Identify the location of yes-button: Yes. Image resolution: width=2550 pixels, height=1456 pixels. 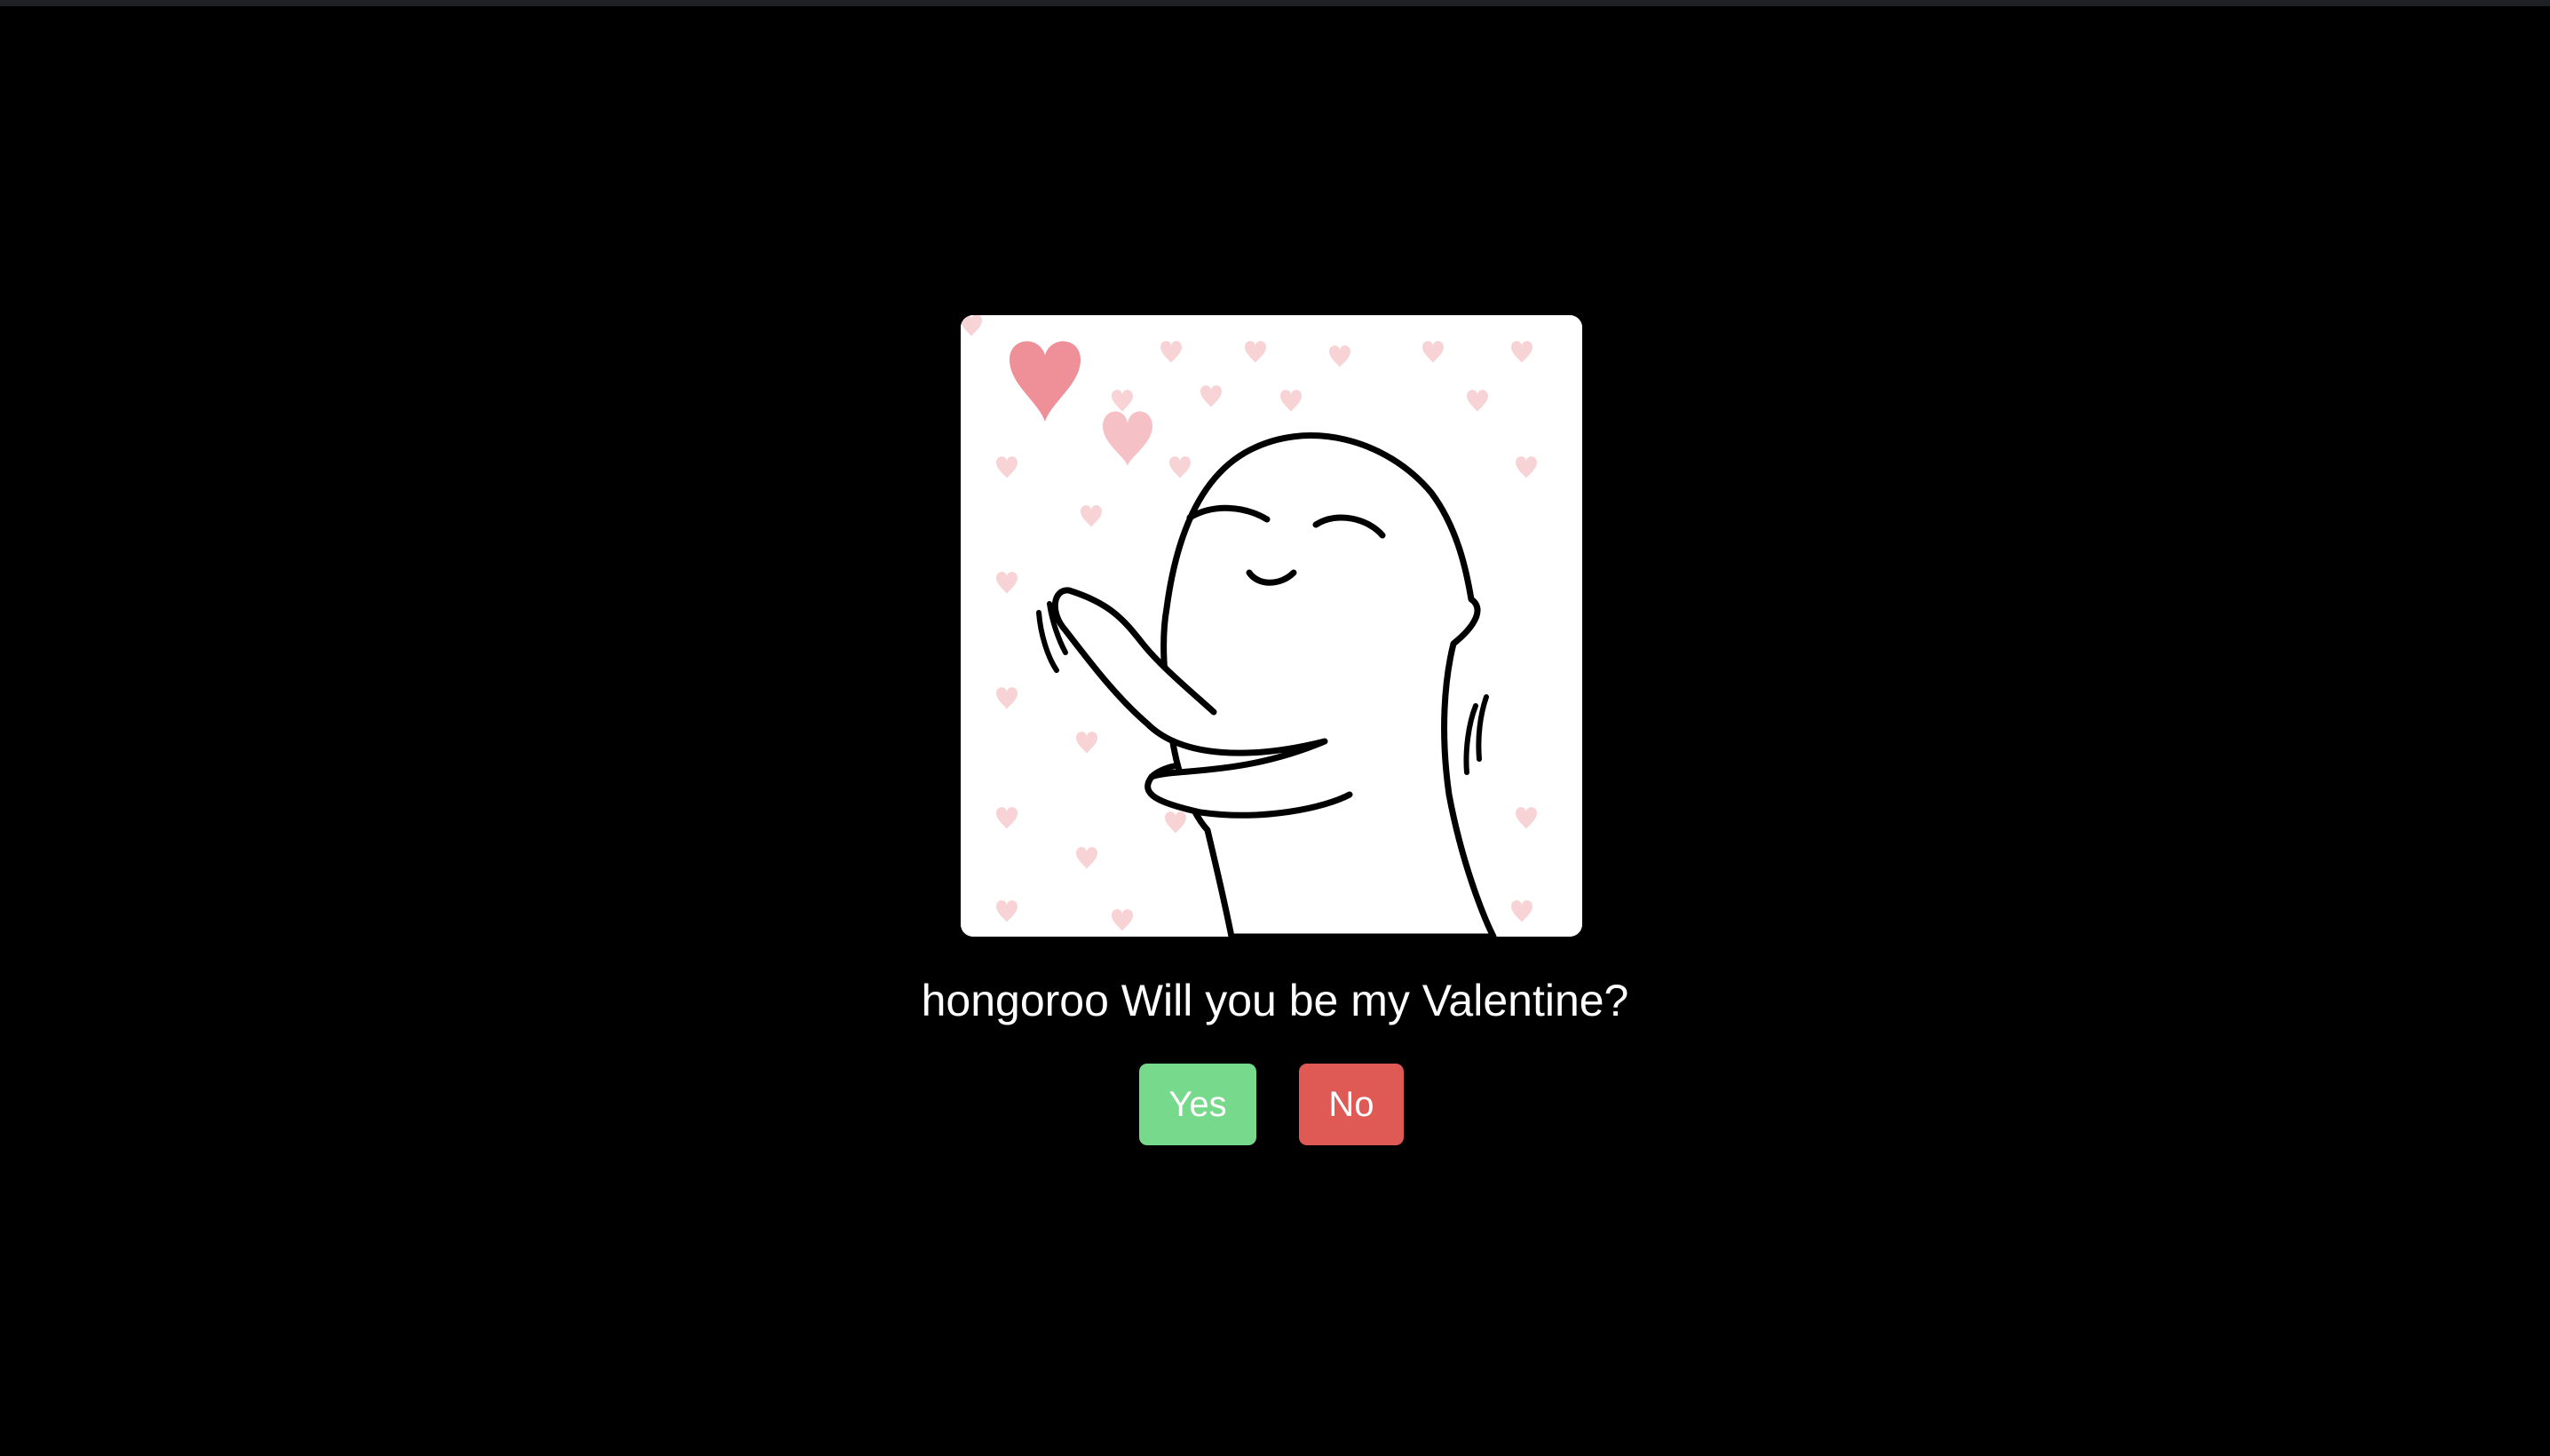
(1197, 1104).